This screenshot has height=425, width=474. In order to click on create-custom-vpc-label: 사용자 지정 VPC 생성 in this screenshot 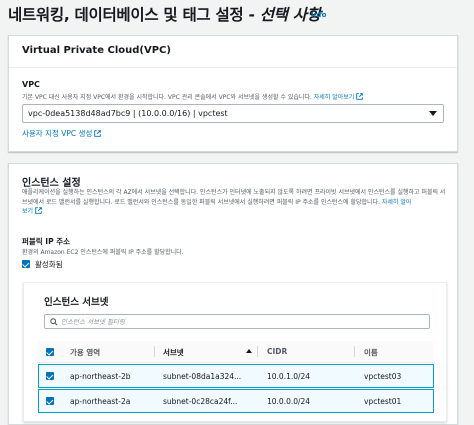, I will do `click(57, 133)`.